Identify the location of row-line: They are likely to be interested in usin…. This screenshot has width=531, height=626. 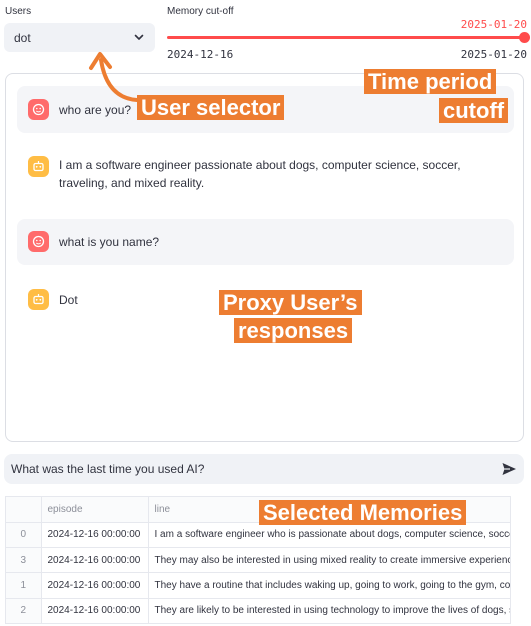
(329, 610).